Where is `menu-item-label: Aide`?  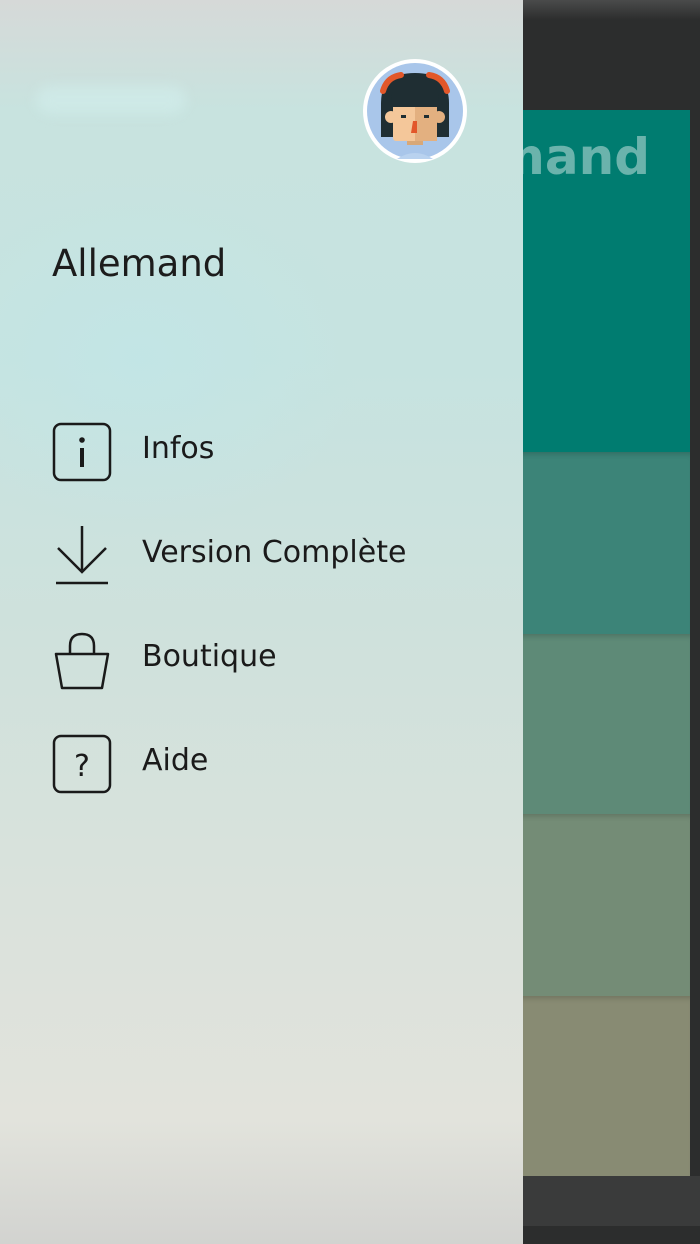
menu-item-label: Aide is located at coordinates (175, 760).